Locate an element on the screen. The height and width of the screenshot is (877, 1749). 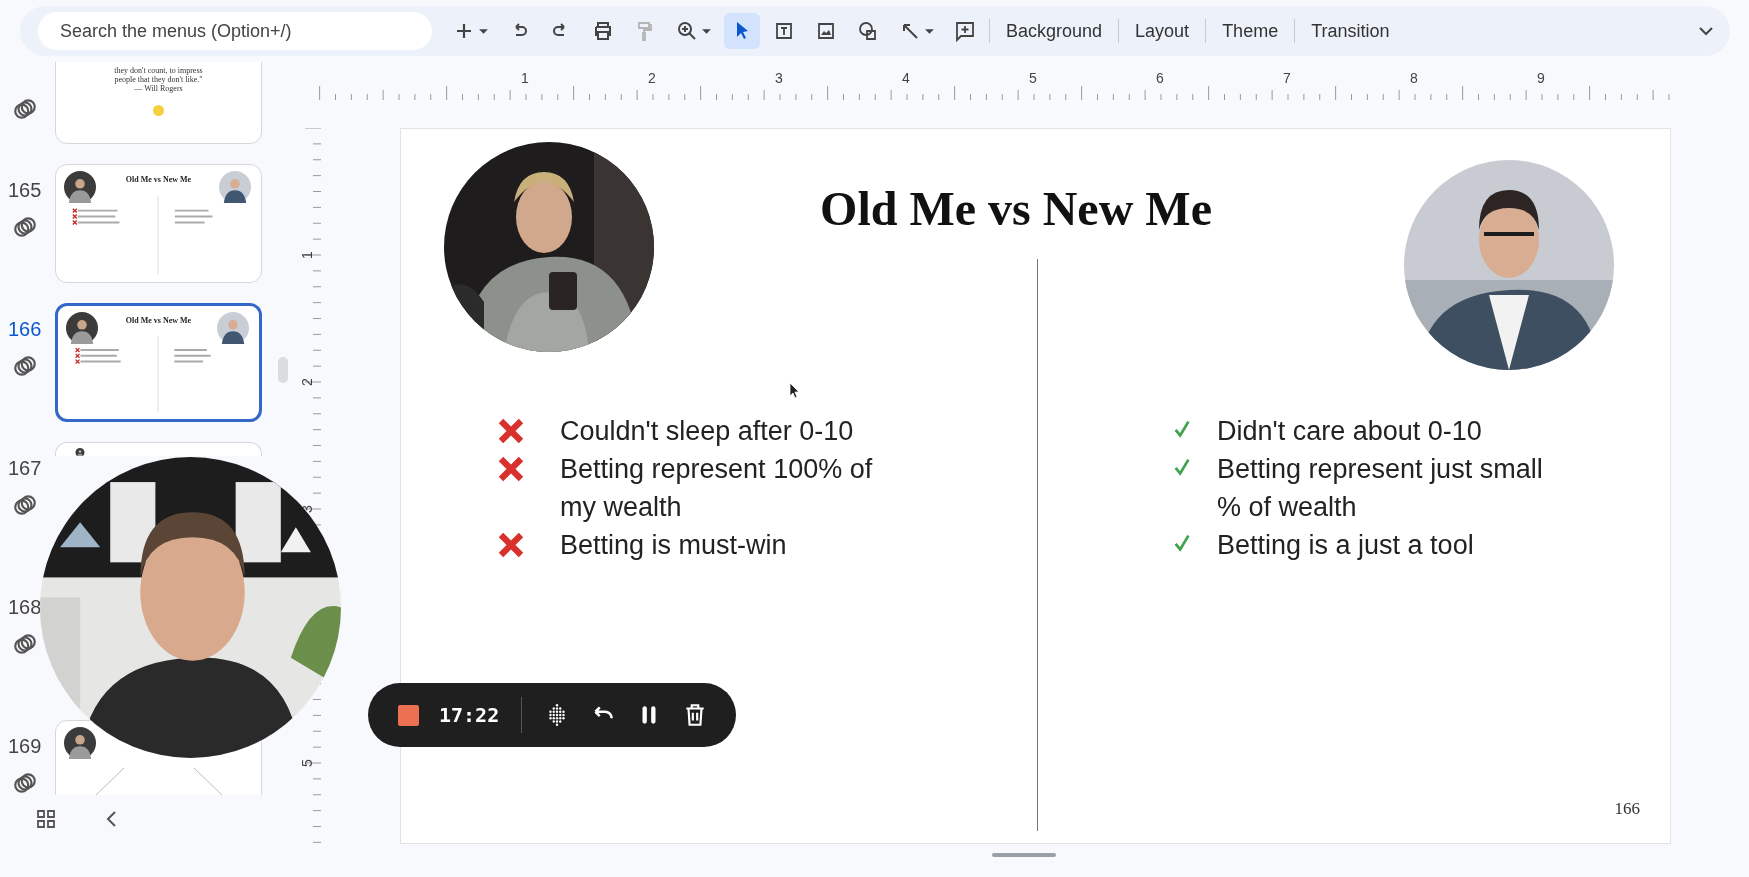
bullet-text: Couldn't sleep after 0-10 is located at coordinates (707, 431).